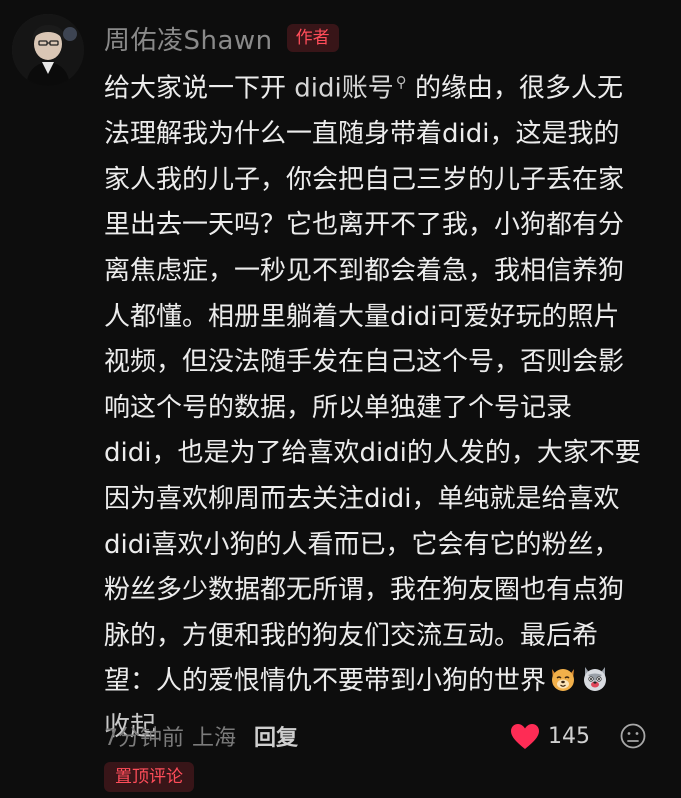 This screenshot has height=798, width=681. Describe the element at coordinates (199, 88) in the screenshot. I see `comment-text: 给大家说一下开` at that location.